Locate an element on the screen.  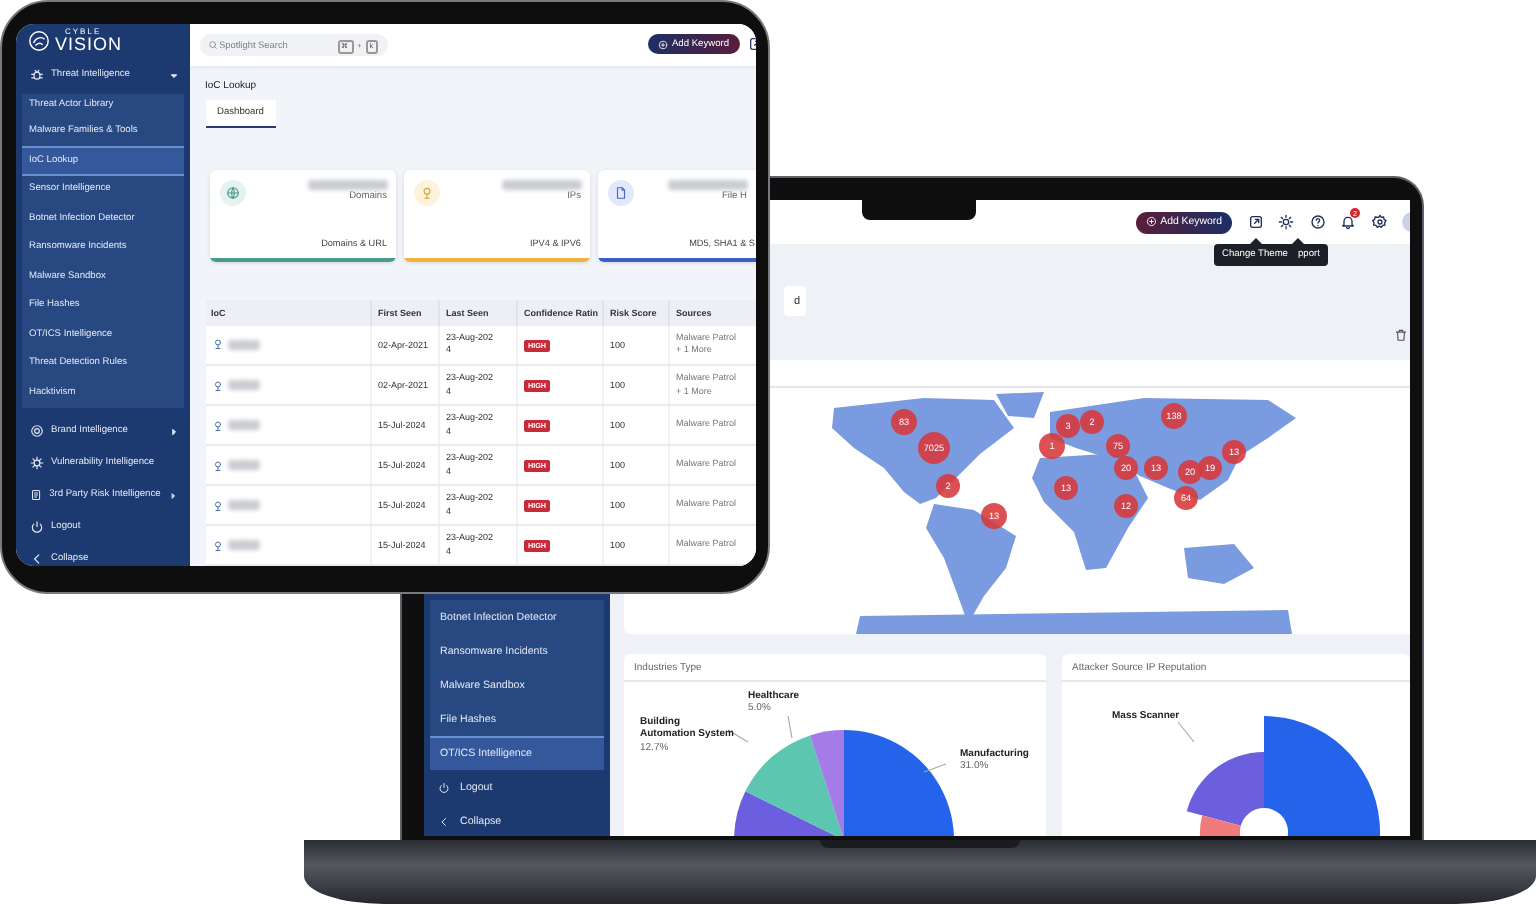
bell-icon is located at coordinates (1348, 222).